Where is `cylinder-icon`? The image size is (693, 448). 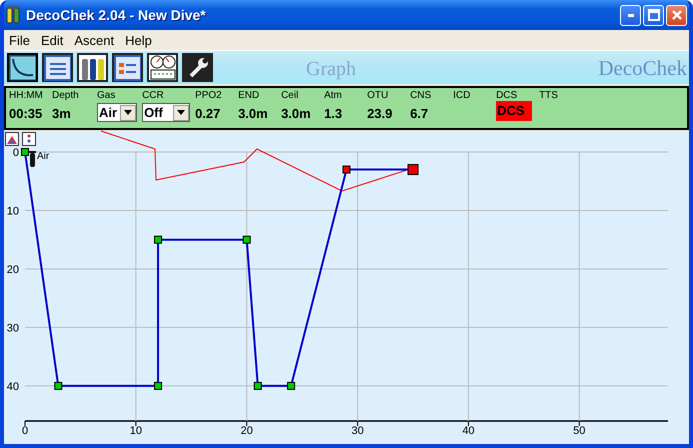
cylinder-icon is located at coordinates (32, 159).